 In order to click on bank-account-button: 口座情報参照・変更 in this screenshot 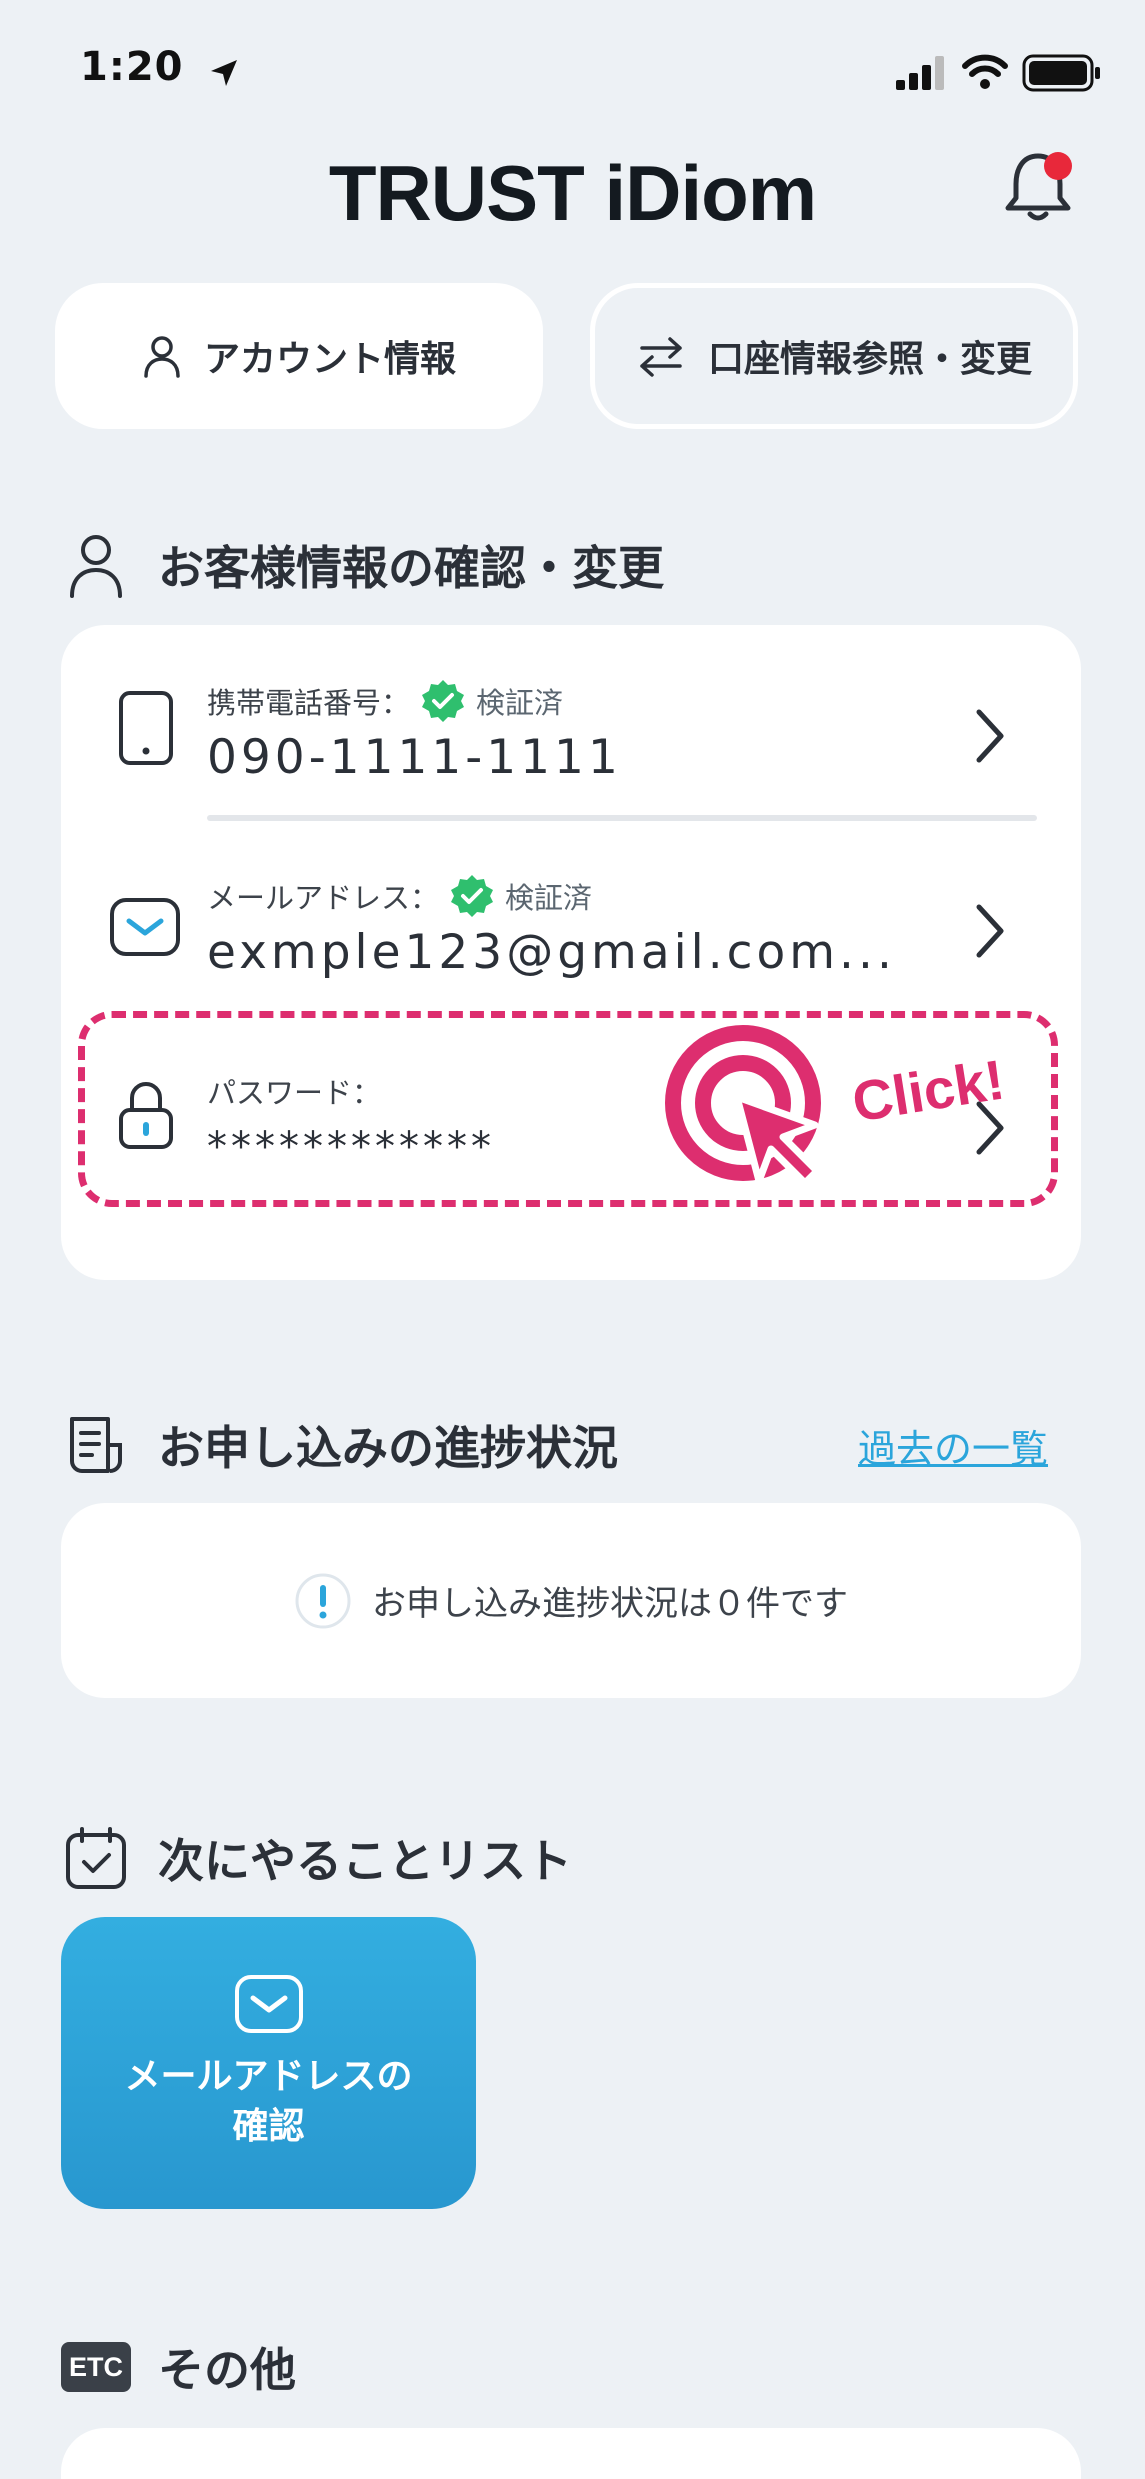, I will do `click(834, 356)`.